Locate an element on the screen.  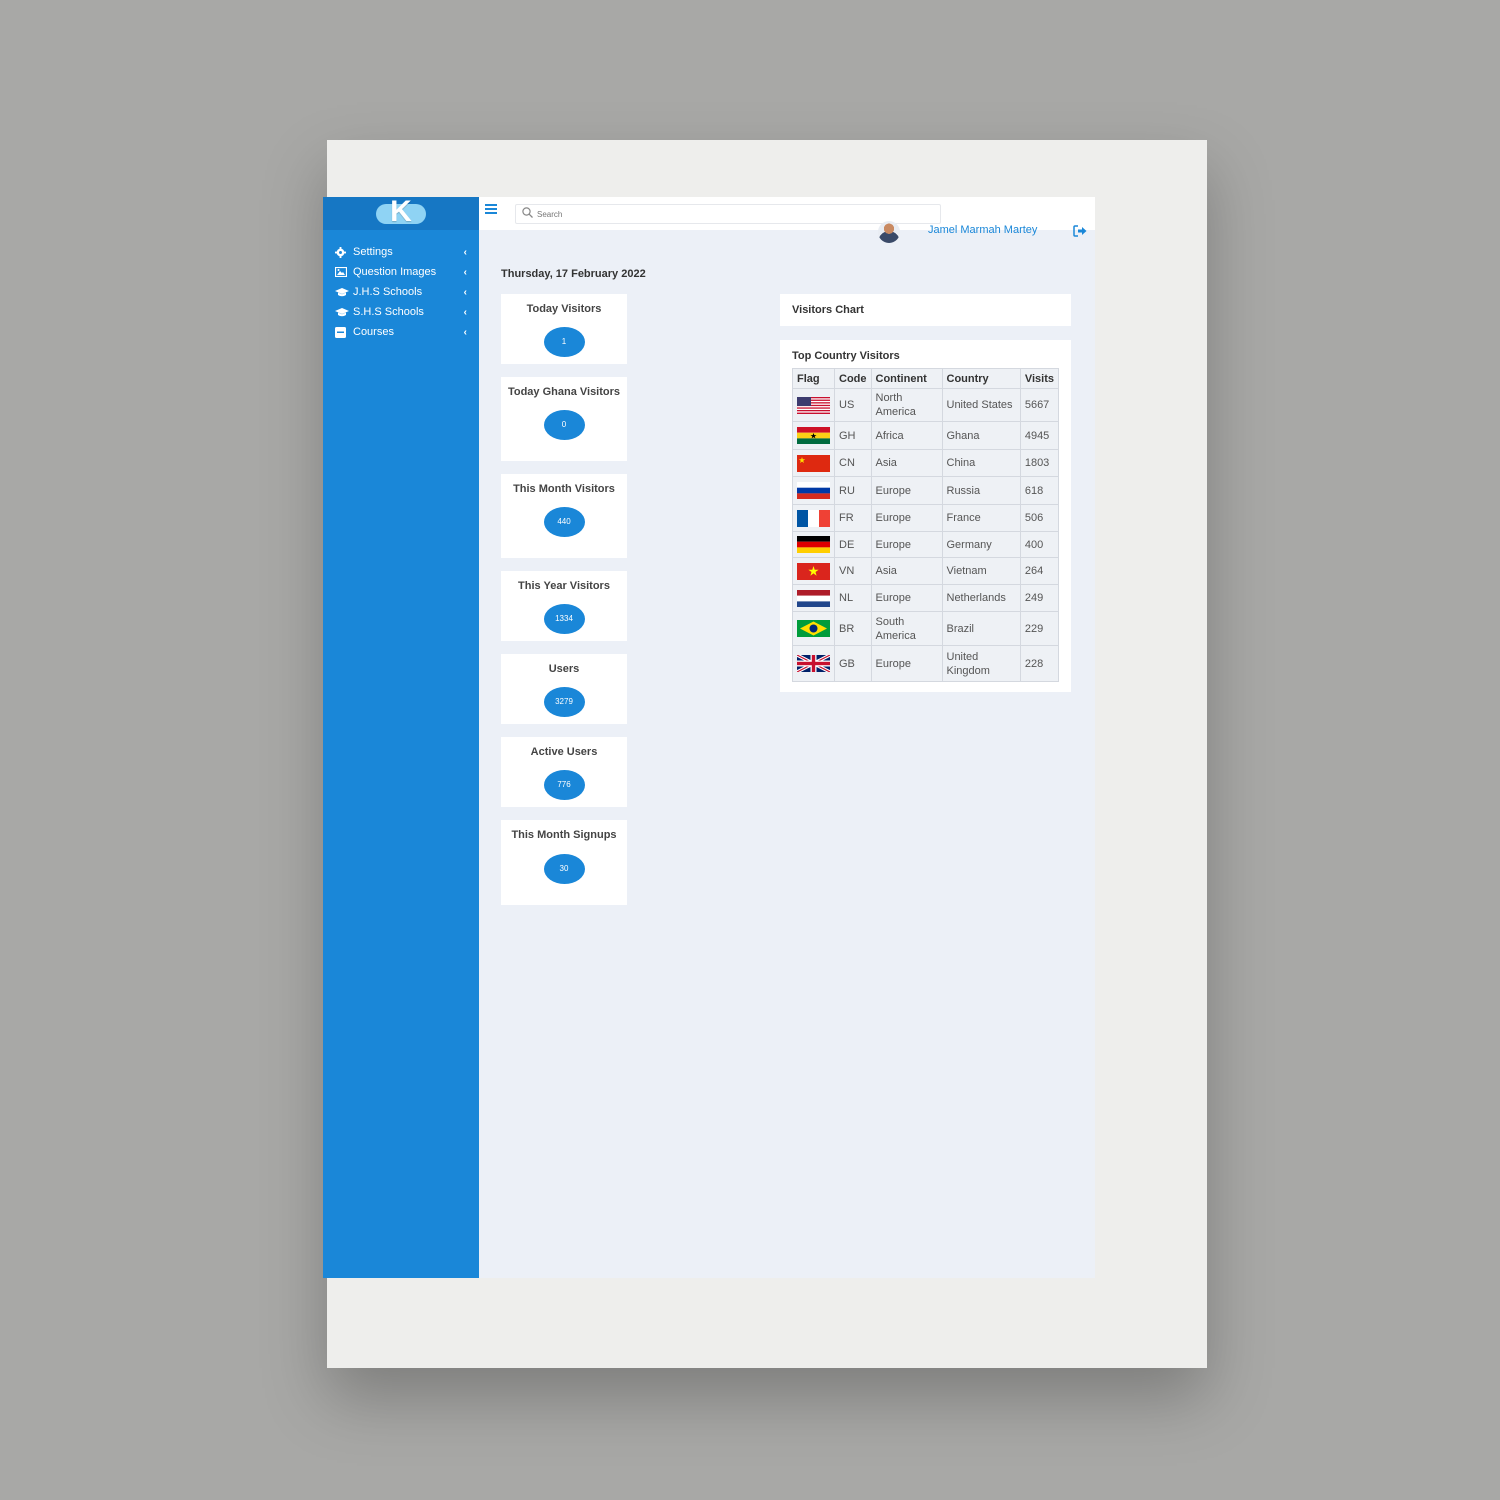
country-code: DE is located at coordinates (853, 544).